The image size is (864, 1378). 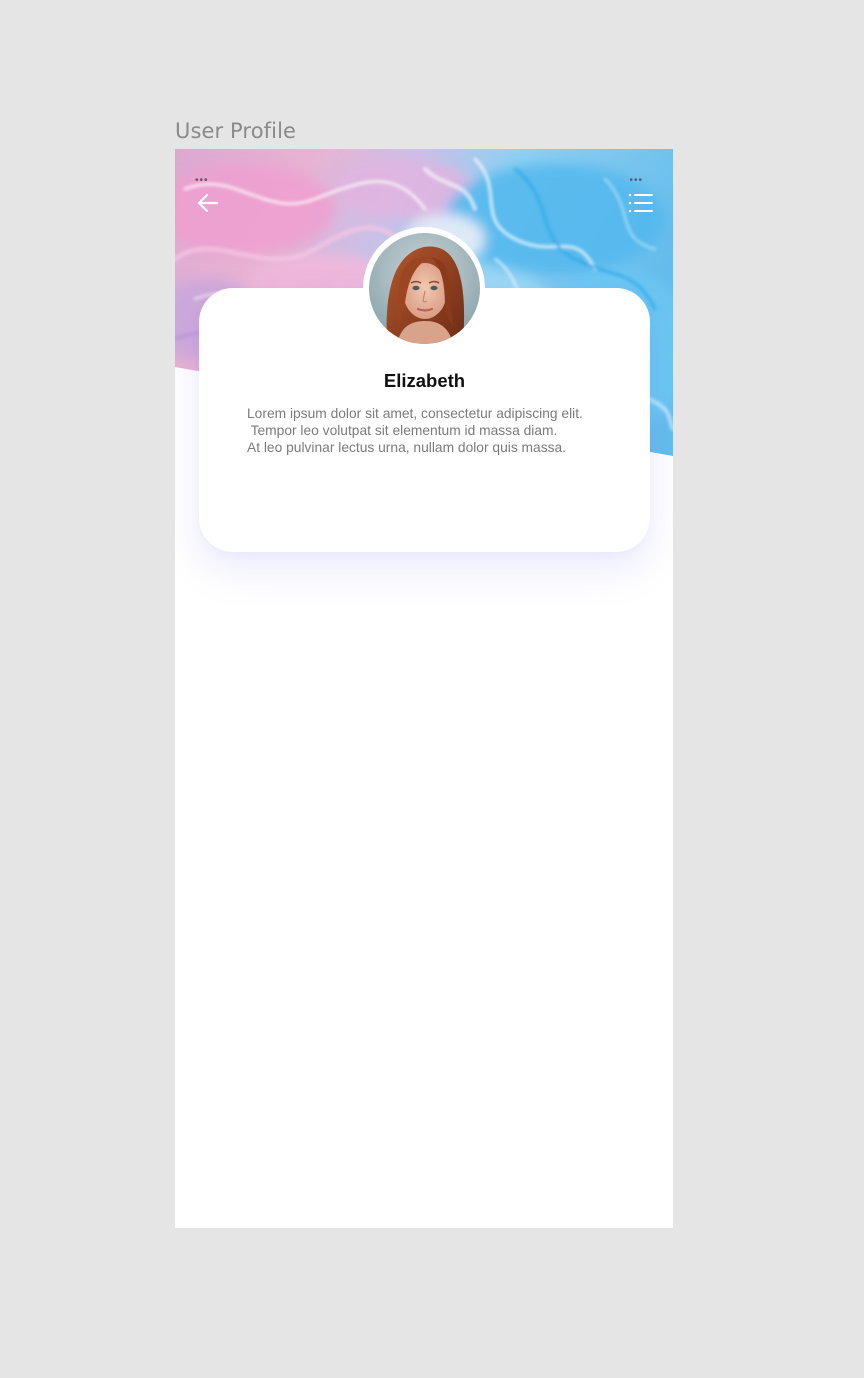 I want to click on avatar-frame, so click(x=424, y=288).